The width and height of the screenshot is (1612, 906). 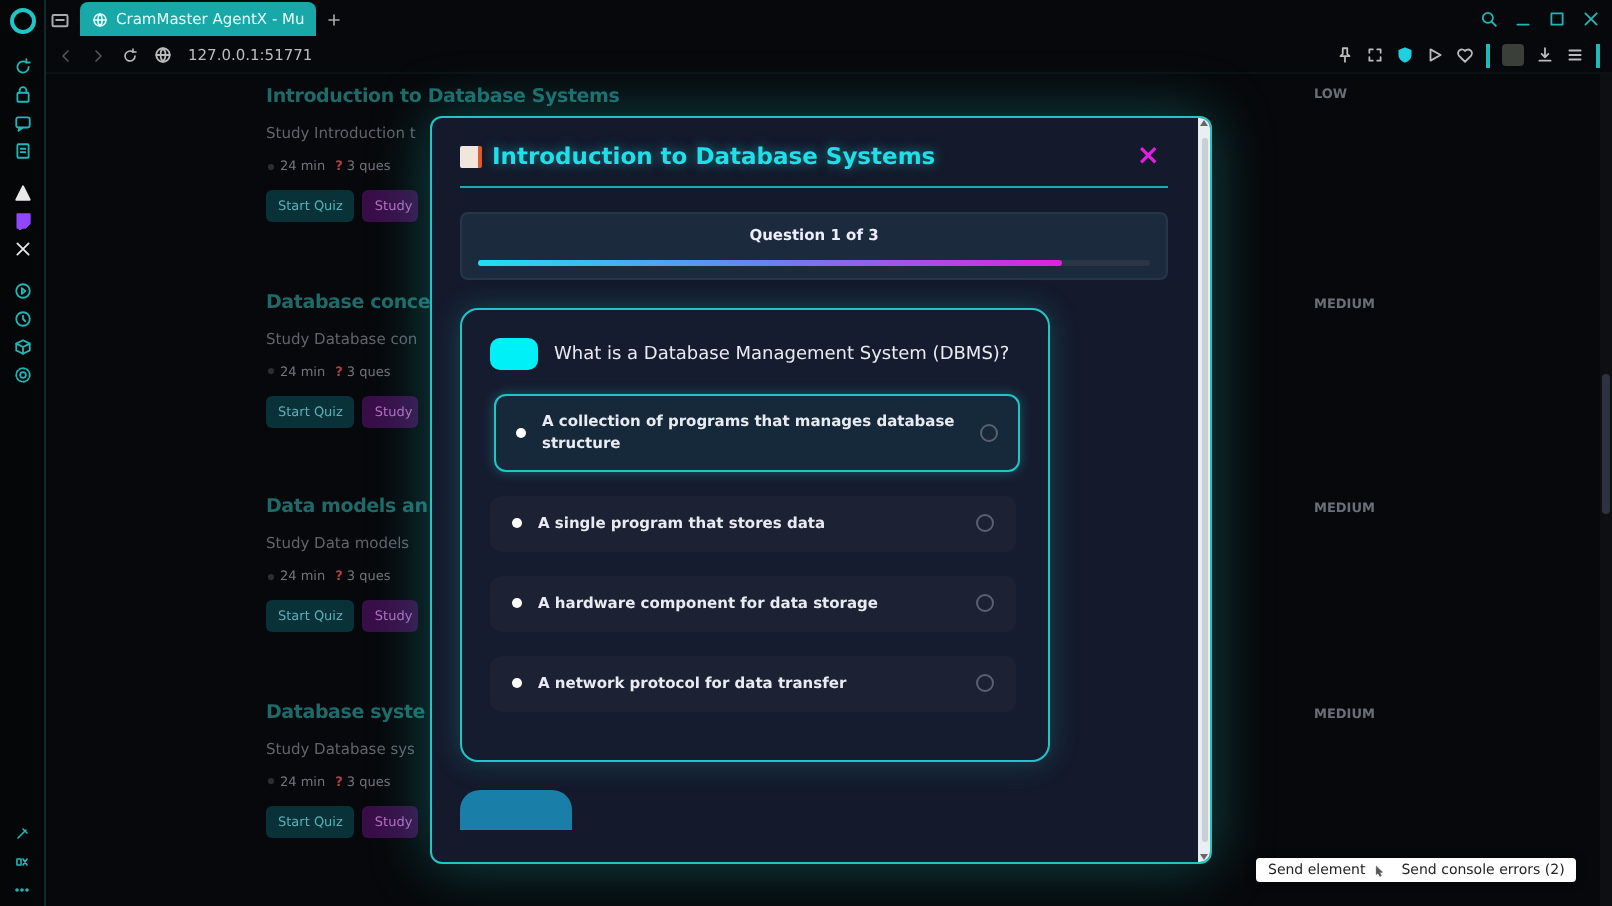 What do you see at coordinates (346, 712) in the screenshot?
I see `course-title: Database syste` at bounding box center [346, 712].